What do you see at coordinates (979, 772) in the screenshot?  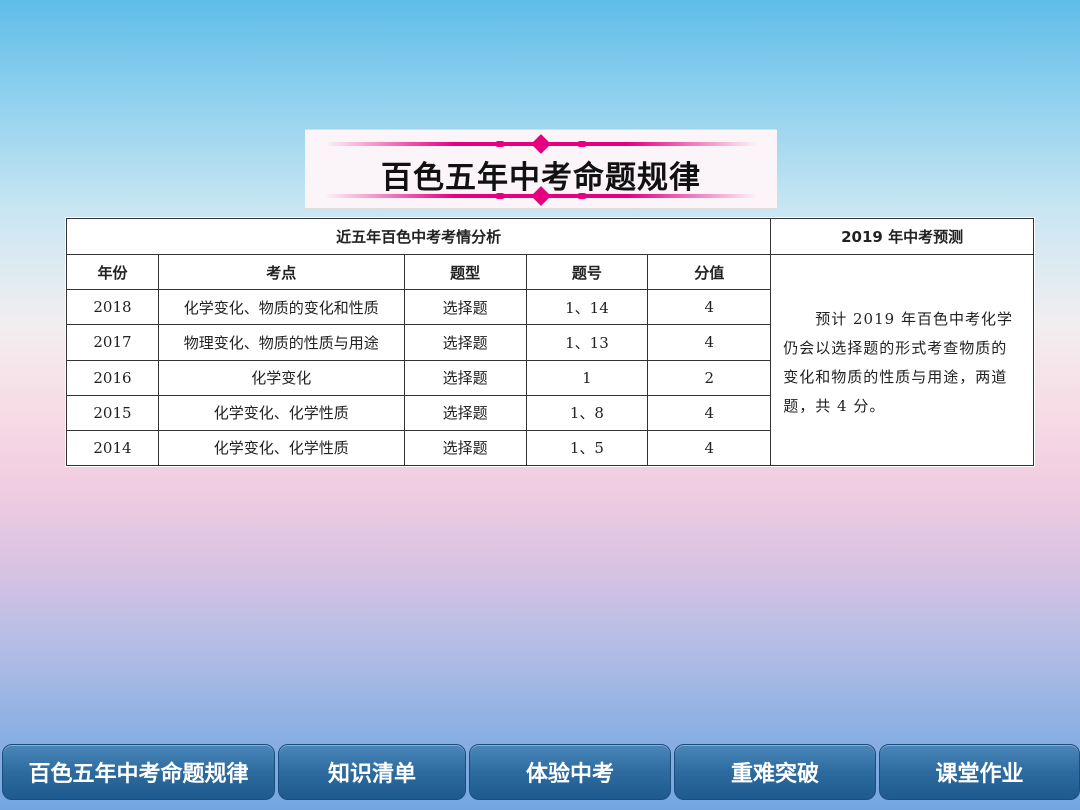 I see `nav-button-classwork: 课堂作业` at bounding box center [979, 772].